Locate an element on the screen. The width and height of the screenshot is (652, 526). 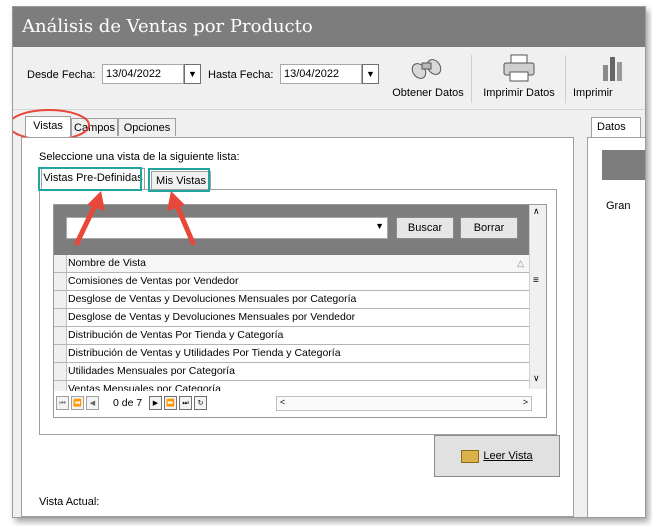
datos-panel: Datos Gran is located at coordinates (616, 317).